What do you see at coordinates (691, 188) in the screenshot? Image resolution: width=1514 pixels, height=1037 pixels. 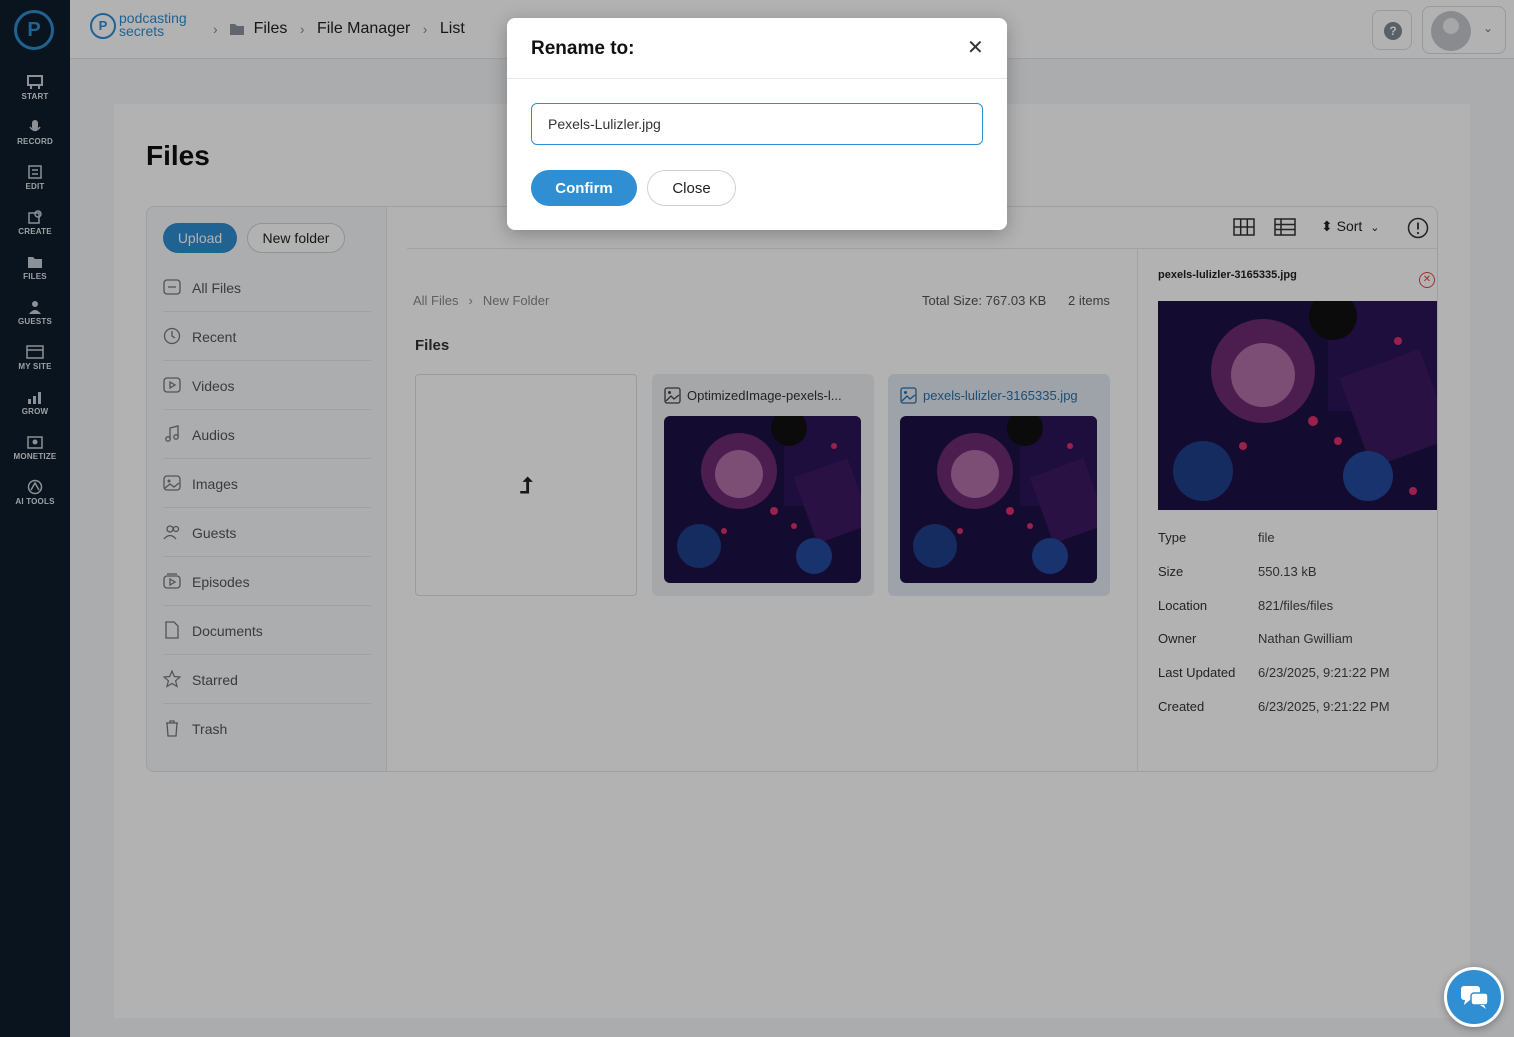 I see `close-button: Close` at bounding box center [691, 188].